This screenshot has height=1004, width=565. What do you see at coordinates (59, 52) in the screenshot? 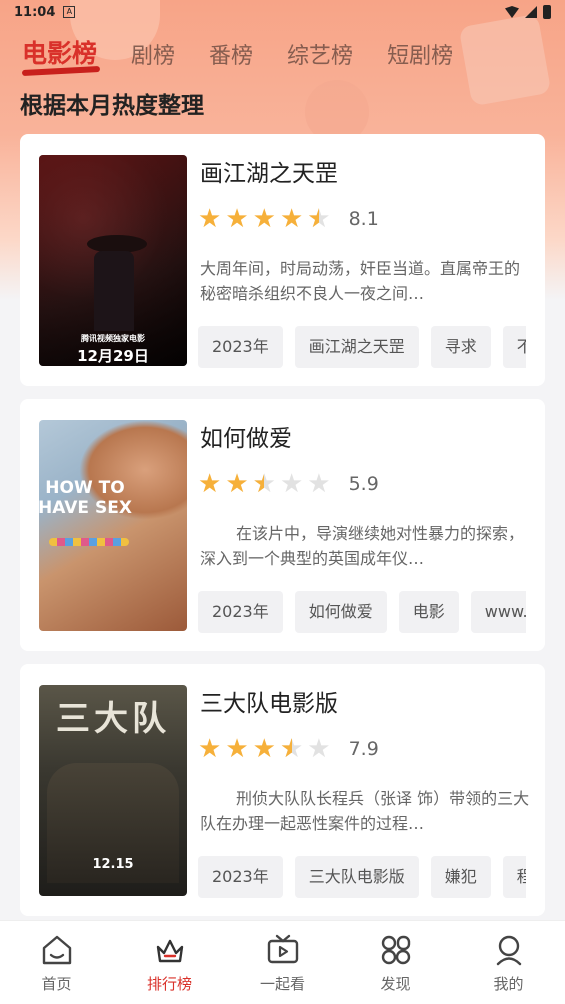
I see `tab-movies: 电影榜` at bounding box center [59, 52].